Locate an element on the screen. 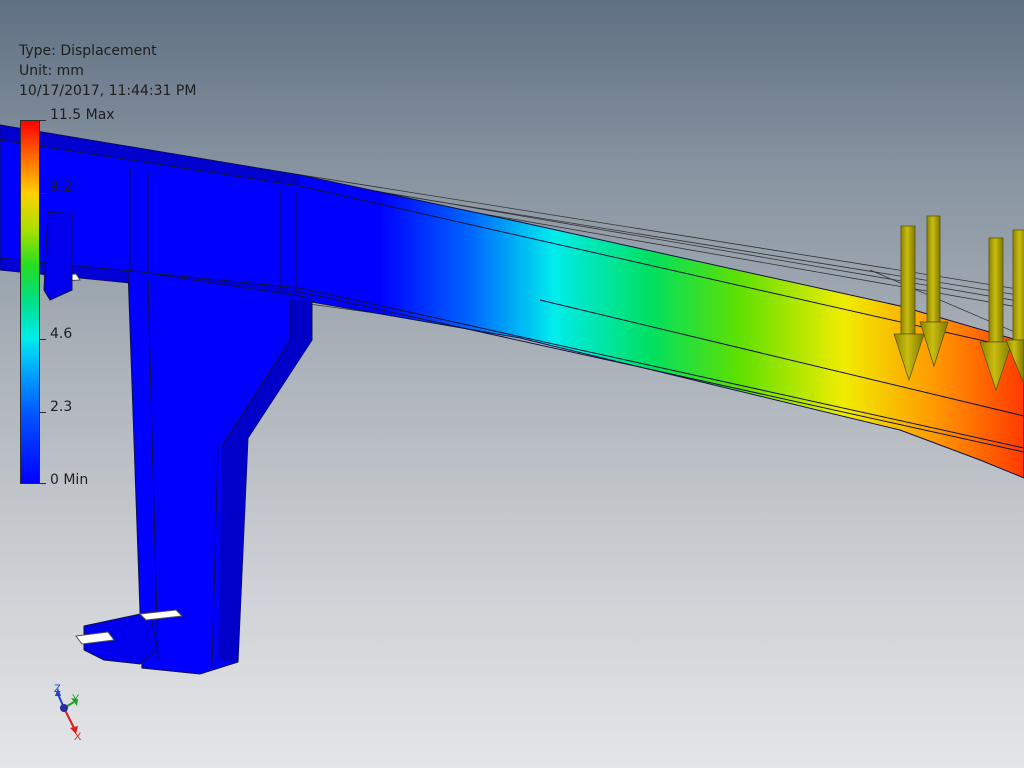 Image resolution: width=1024 pixels, height=768 pixels. upper-left-bracket is located at coordinates (58, 256).